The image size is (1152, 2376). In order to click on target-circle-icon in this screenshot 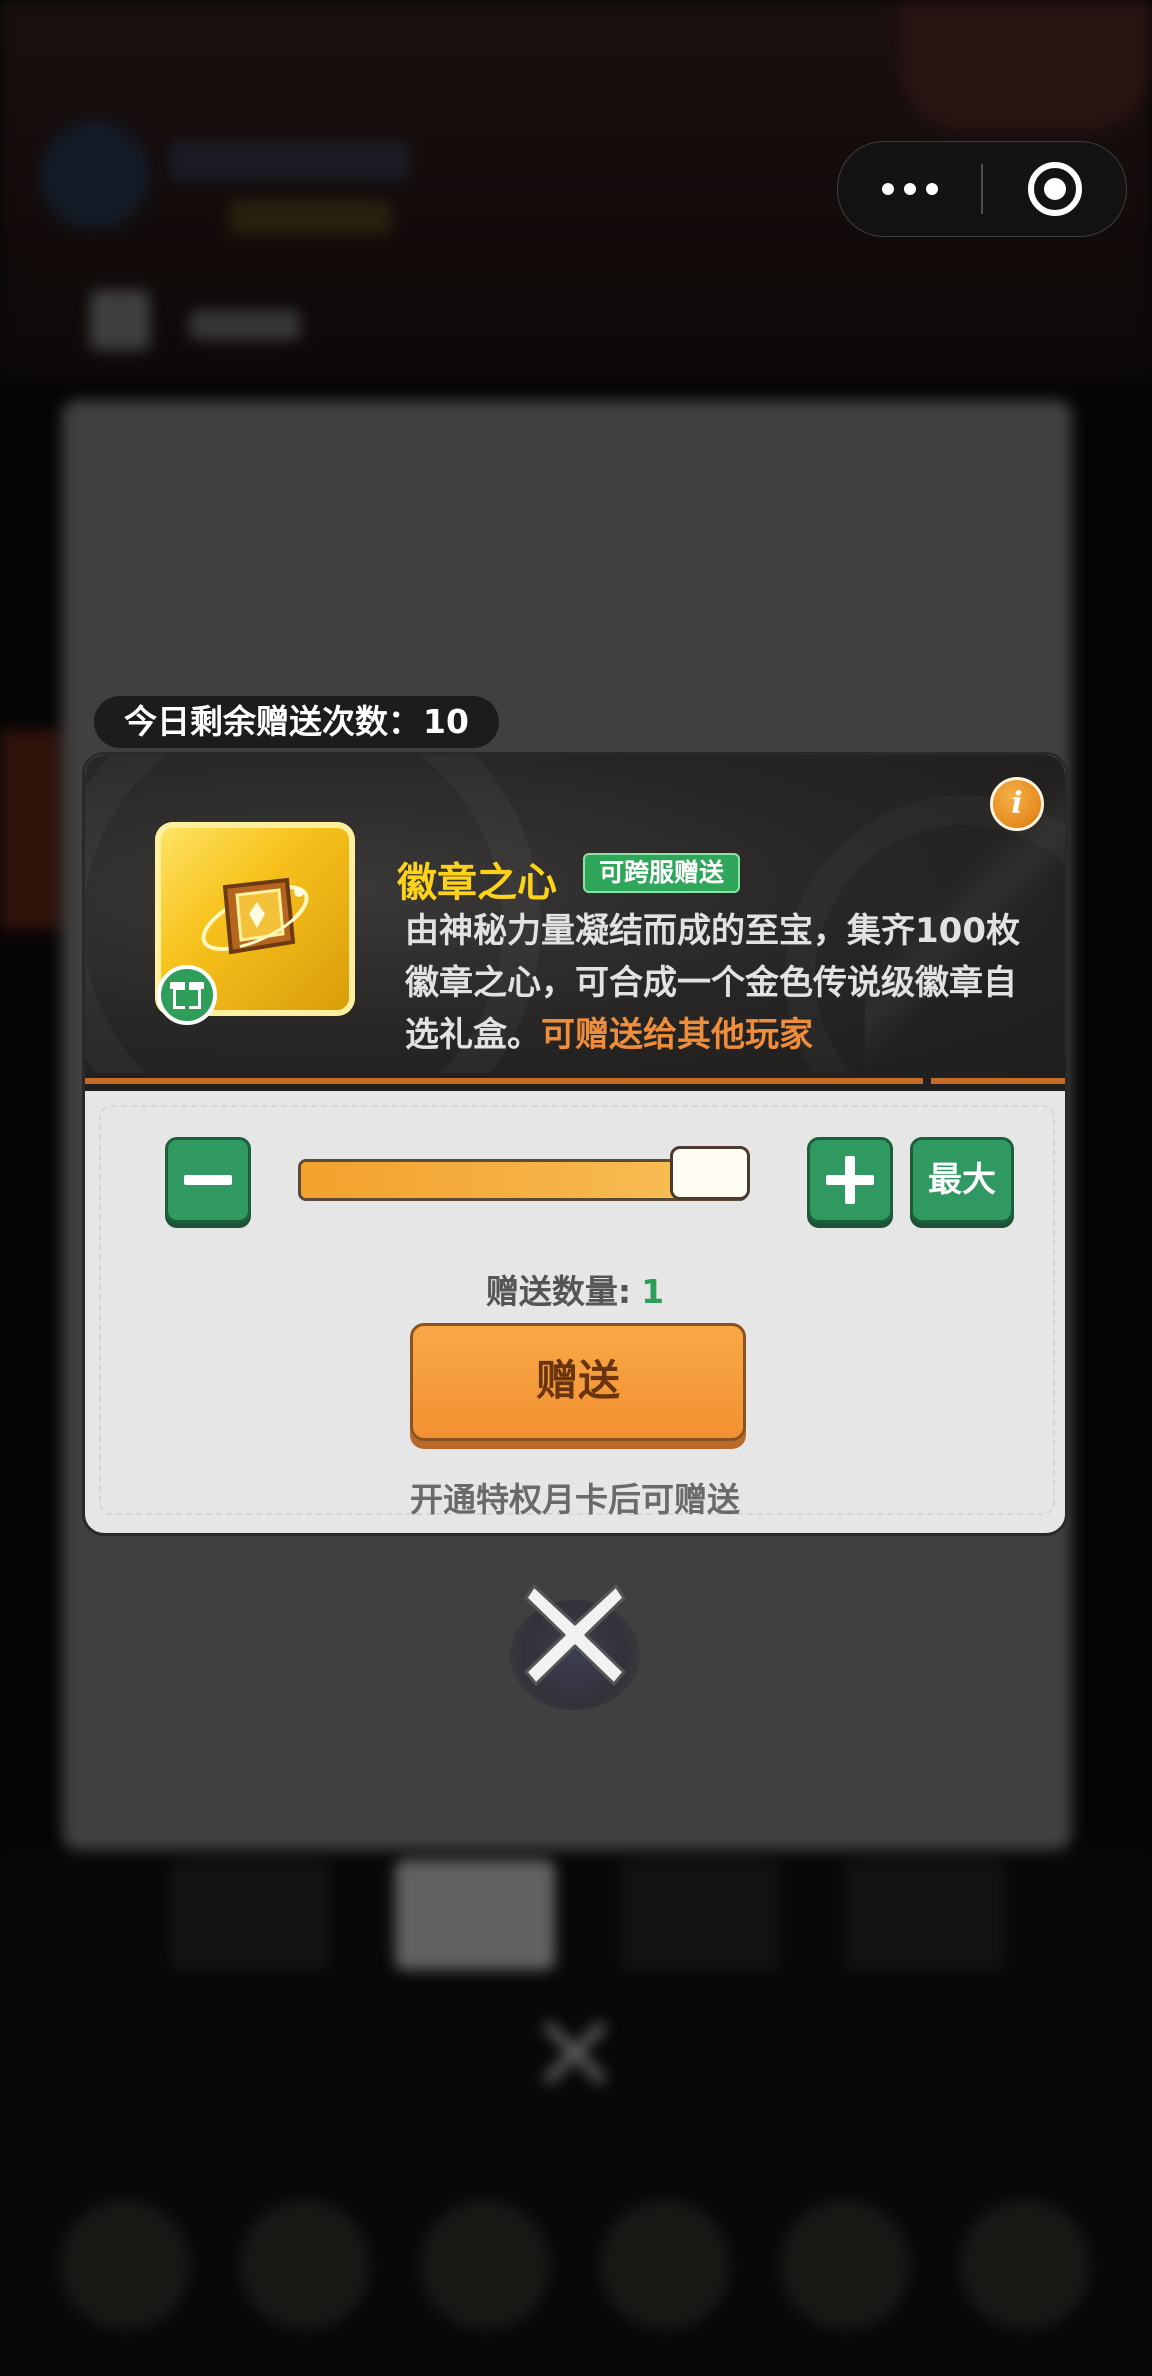, I will do `click(1055, 189)`.